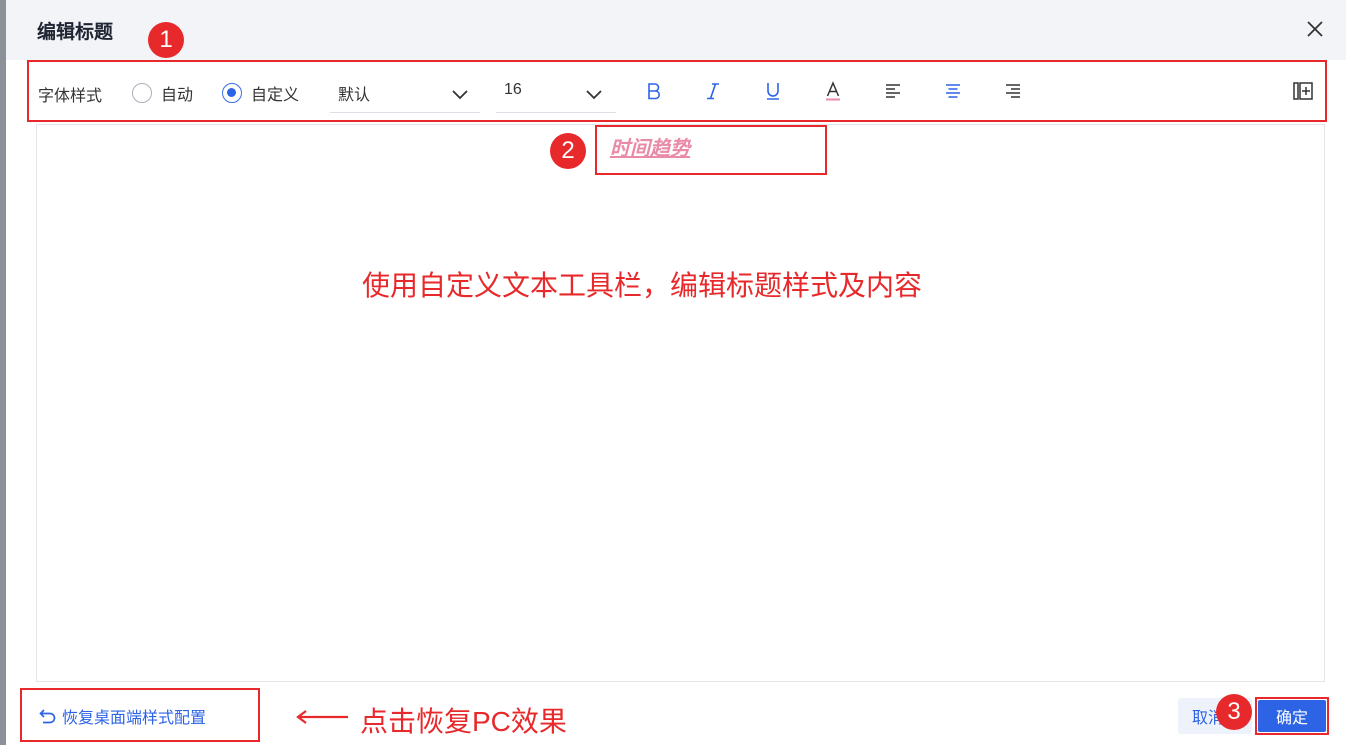 The width and height of the screenshot is (1346, 745). What do you see at coordinates (1234, 712) in the screenshot?
I see `annotation-badge-3: 3` at bounding box center [1234, 712].